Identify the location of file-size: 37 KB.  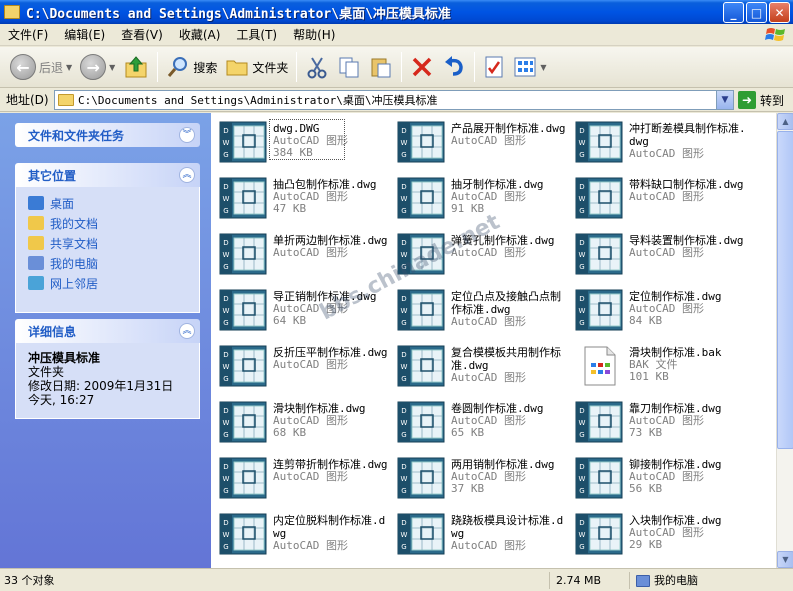
(468, 488).